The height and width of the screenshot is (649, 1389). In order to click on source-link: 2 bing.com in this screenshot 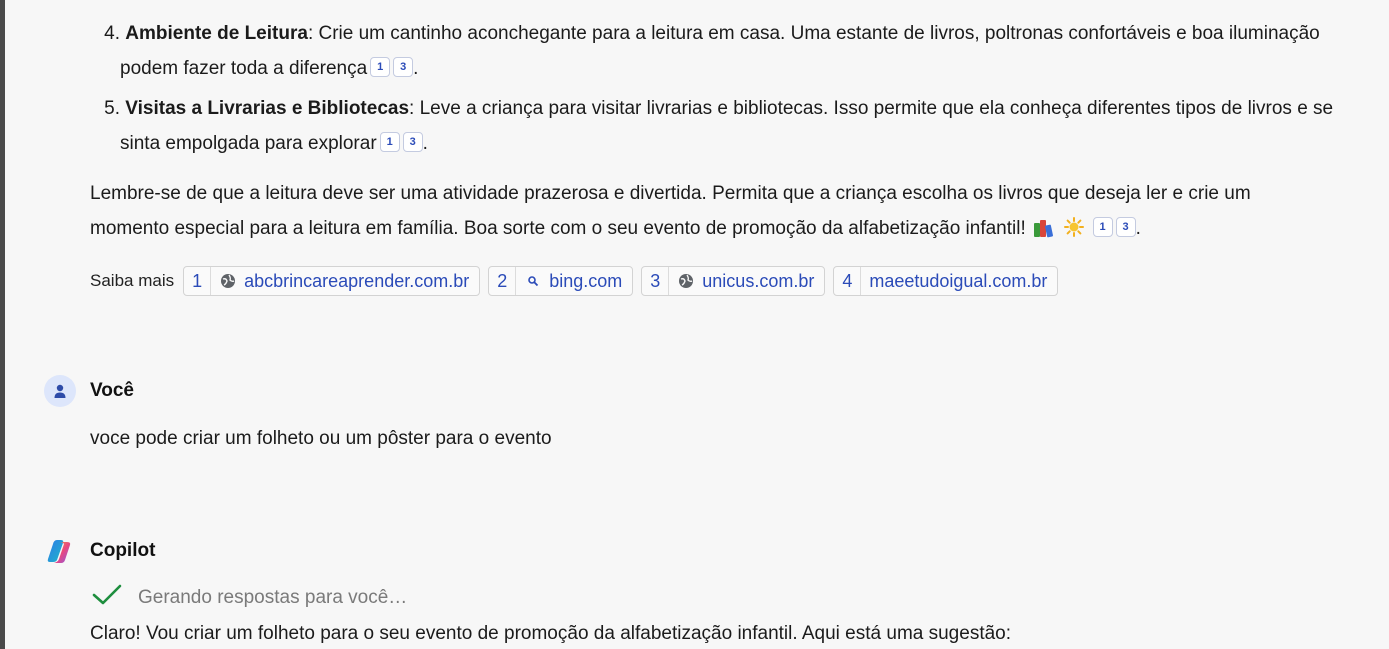, I will do `click(561, 281)`.